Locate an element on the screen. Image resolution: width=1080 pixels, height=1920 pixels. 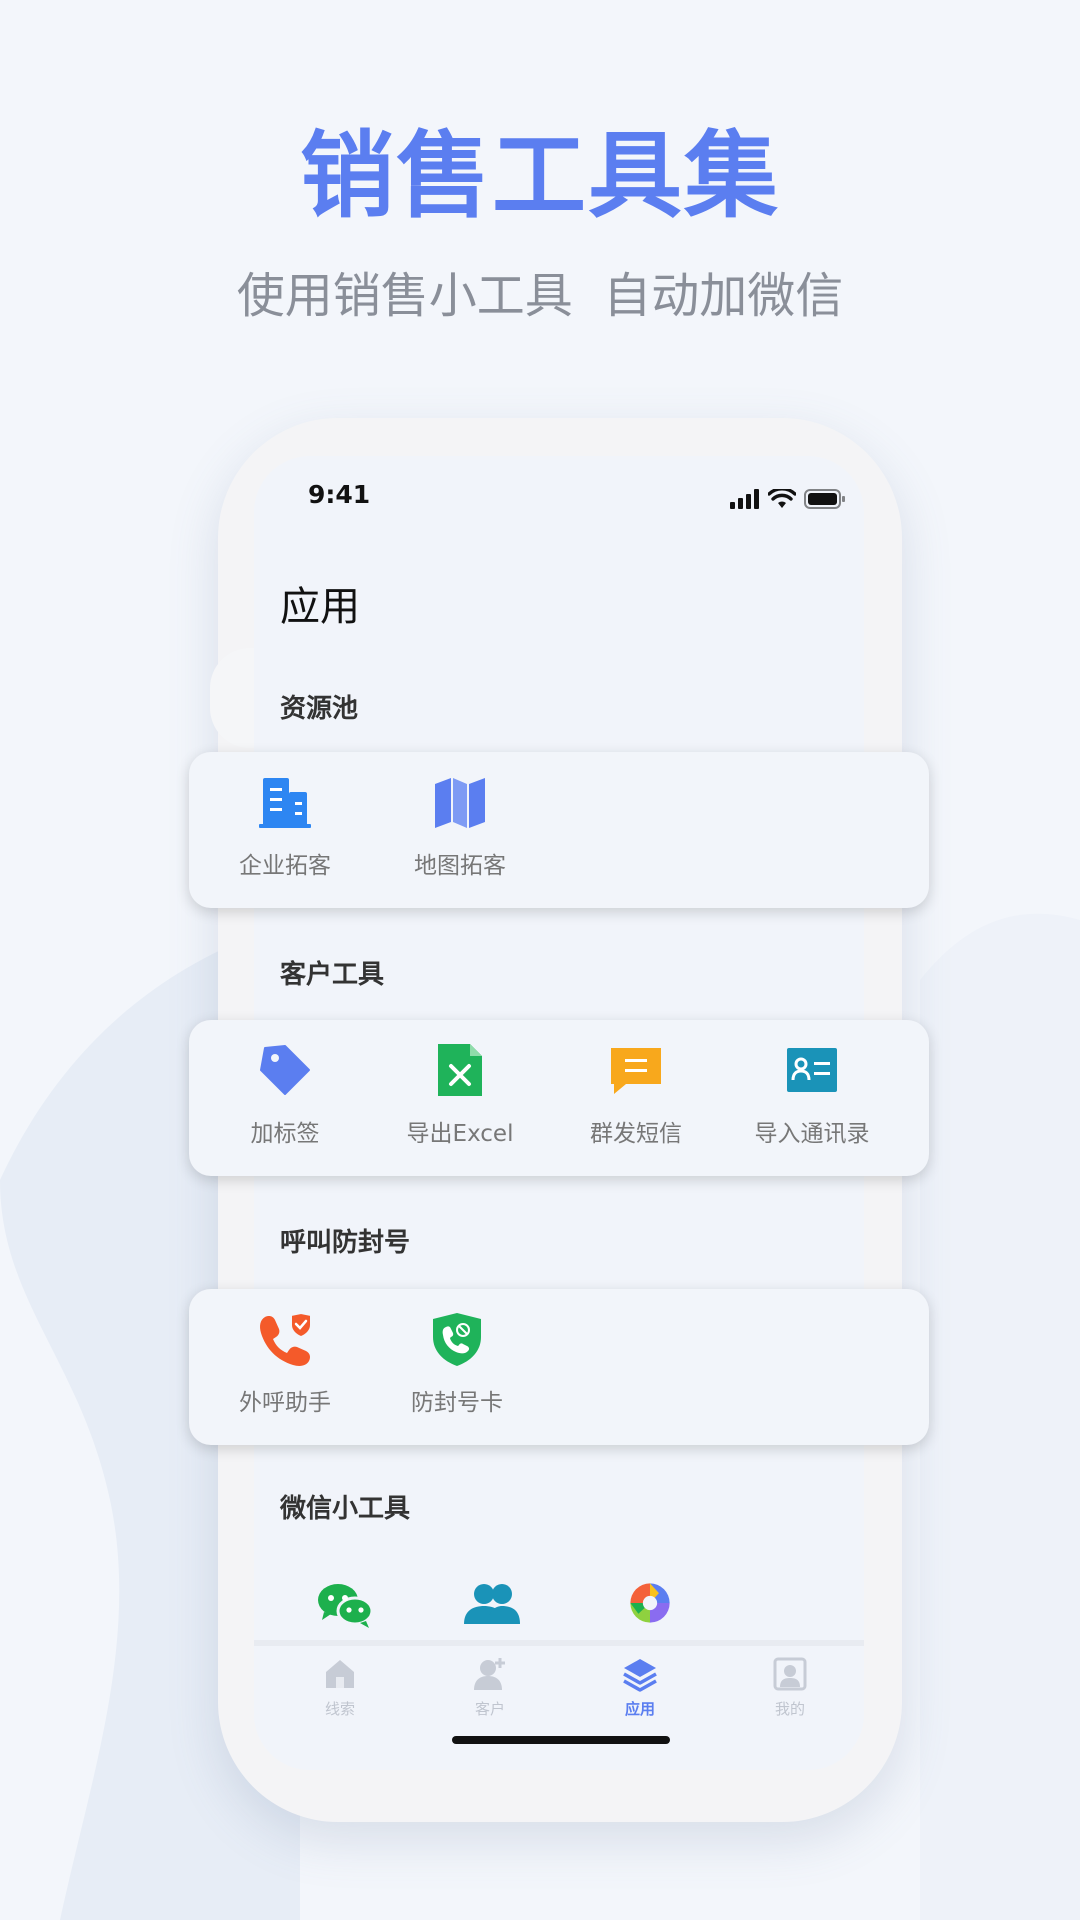
building-icon is located at coordinates (285, 803).